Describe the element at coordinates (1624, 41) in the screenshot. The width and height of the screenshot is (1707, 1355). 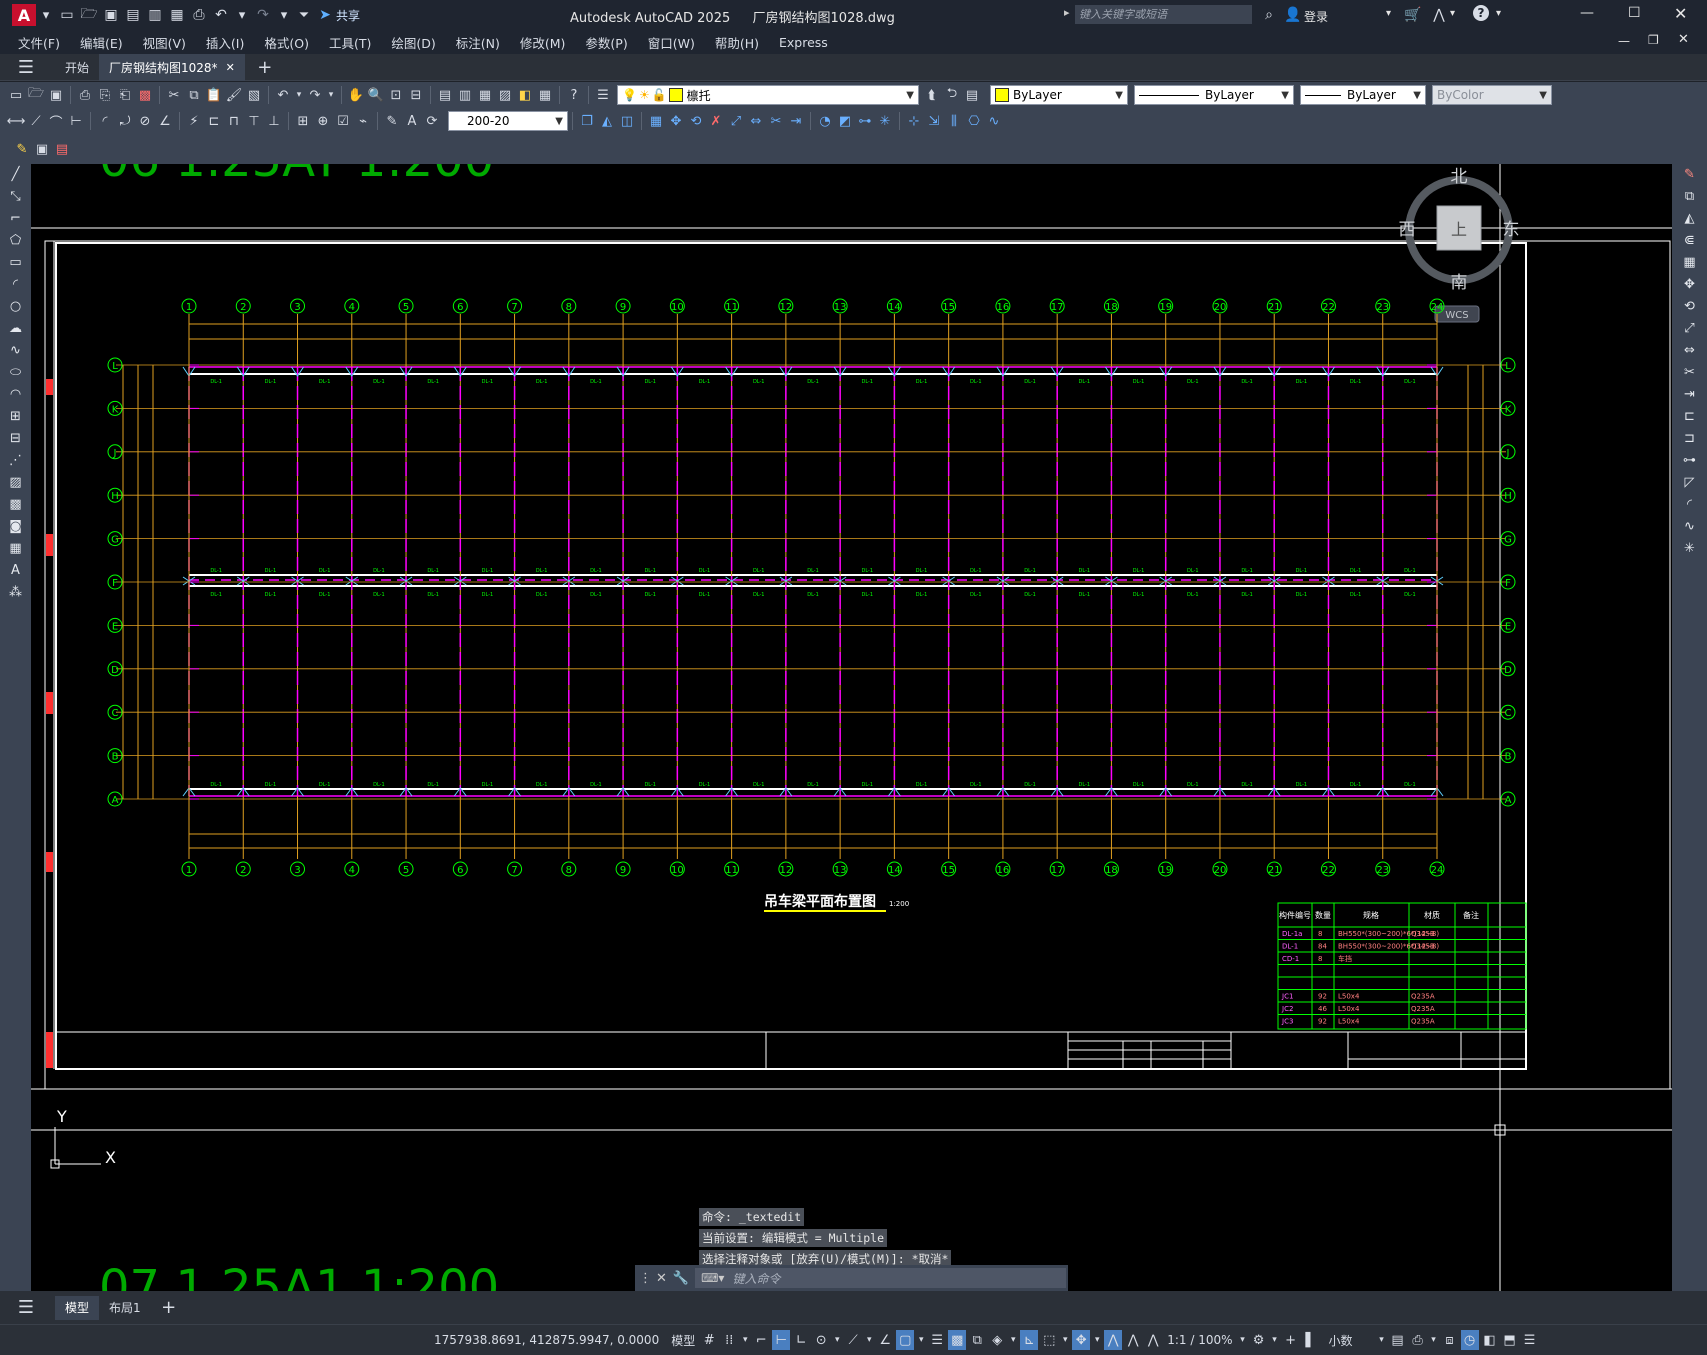
I see `doc-minimize-button: —` at that location.